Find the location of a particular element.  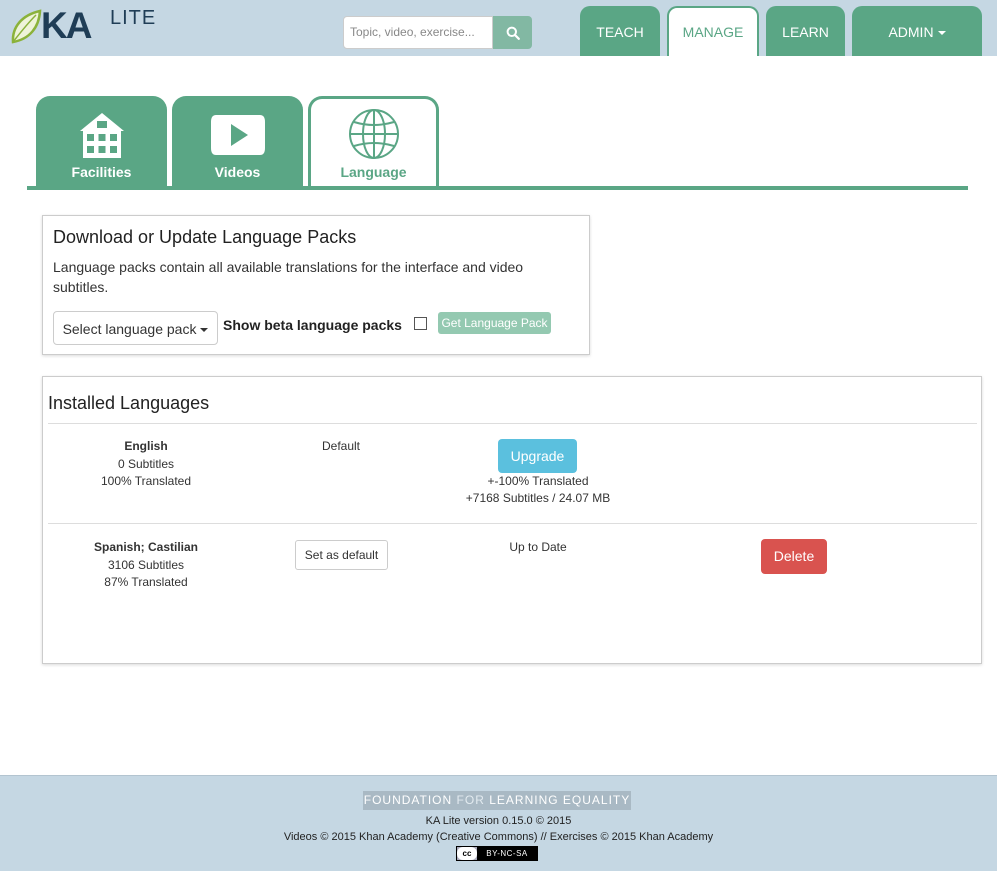

search-button is located at coordinates (512, 32).